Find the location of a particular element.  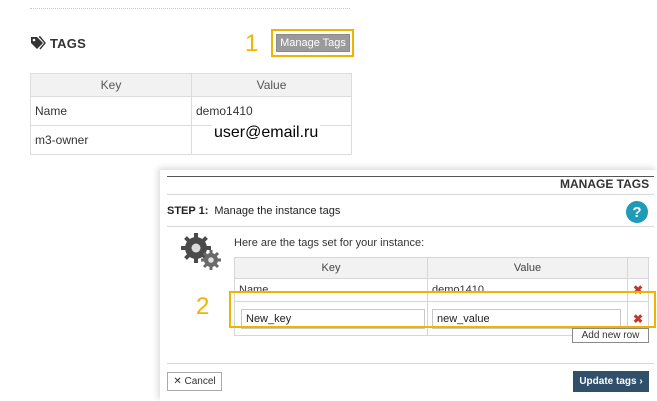

step-number-2: 2 is located at coordinates (203, 306).